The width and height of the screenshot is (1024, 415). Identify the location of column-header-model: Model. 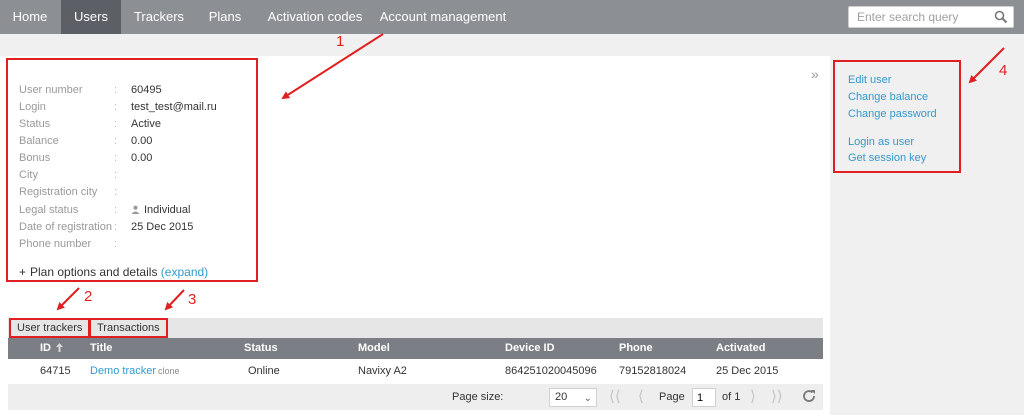
(374, 348).